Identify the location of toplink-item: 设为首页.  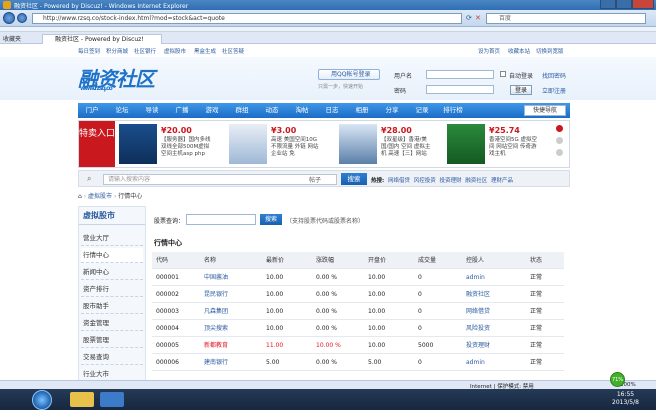
(489, 51).